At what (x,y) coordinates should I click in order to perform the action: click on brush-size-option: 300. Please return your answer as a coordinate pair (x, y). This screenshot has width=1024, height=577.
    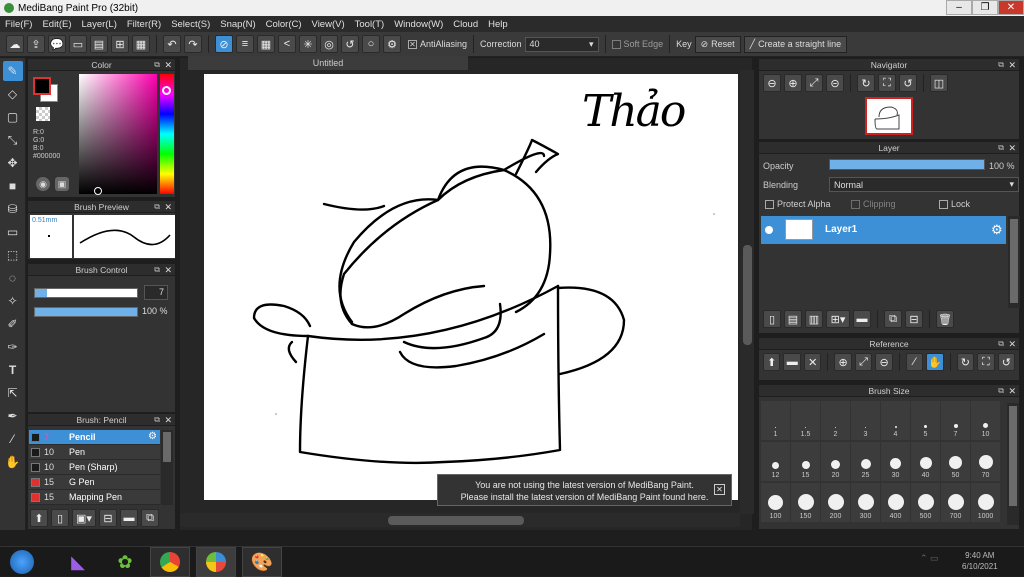
    Looking at the image, I should click on (865, 502).